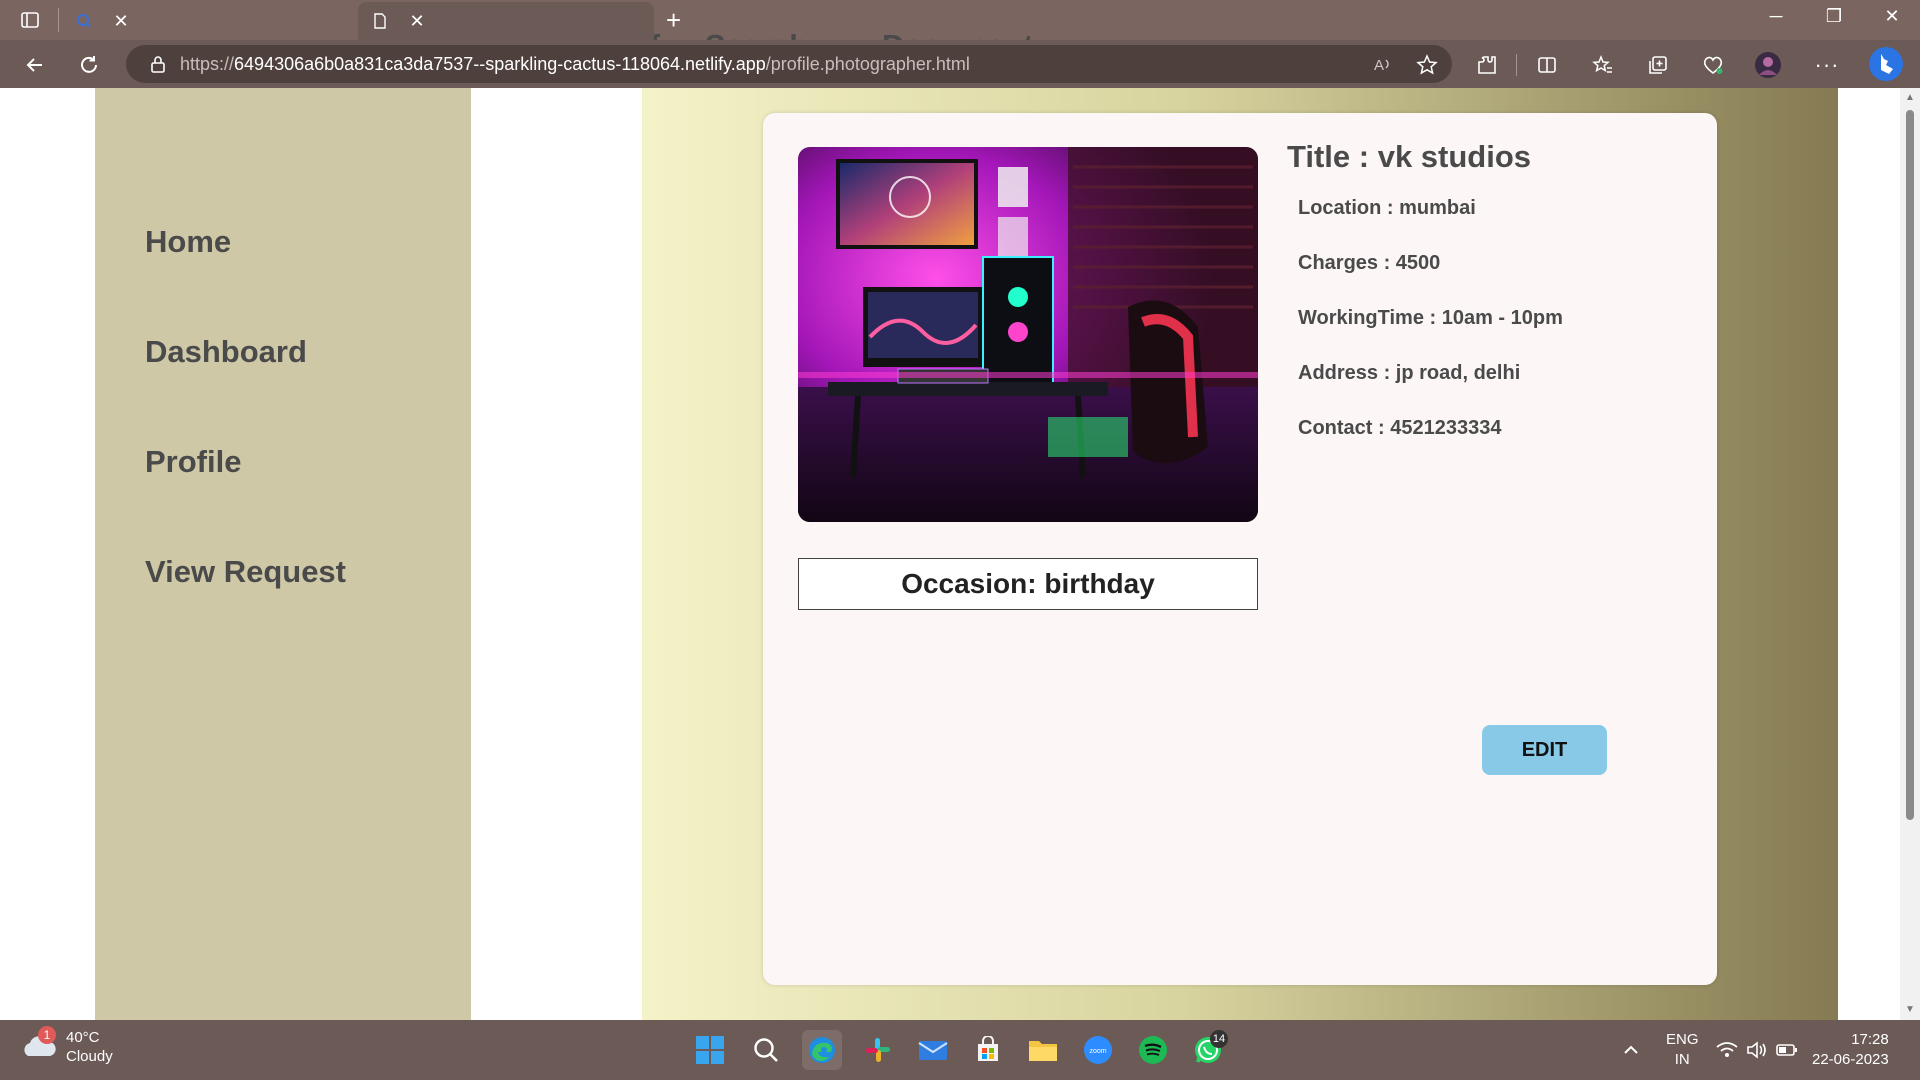 The width and height of the screenshot is (1920, 1080). What do you see at coordinates (1910, 465) in the screenshot?
I see `scroll-thumb` at bounding box center [1910, 465].